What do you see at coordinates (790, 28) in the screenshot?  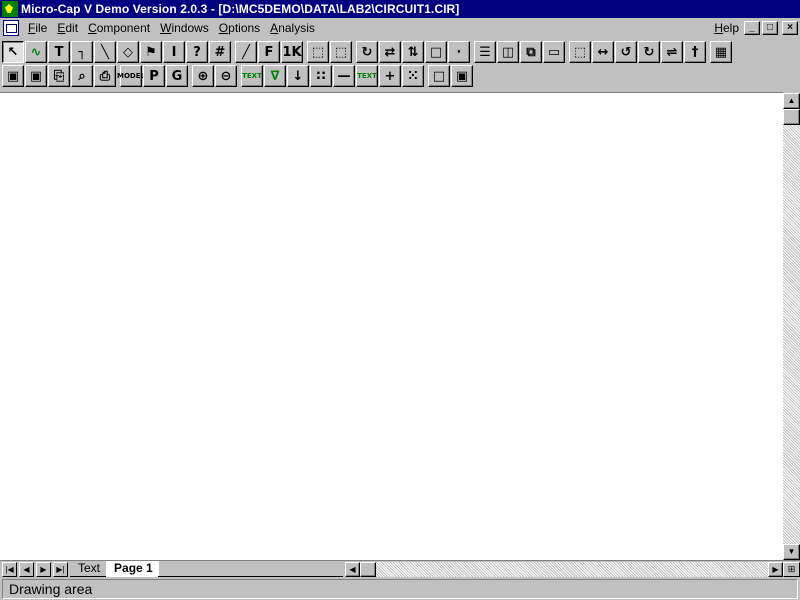 I see `mdi-close-button: ×` at bounding box center [790, 28].